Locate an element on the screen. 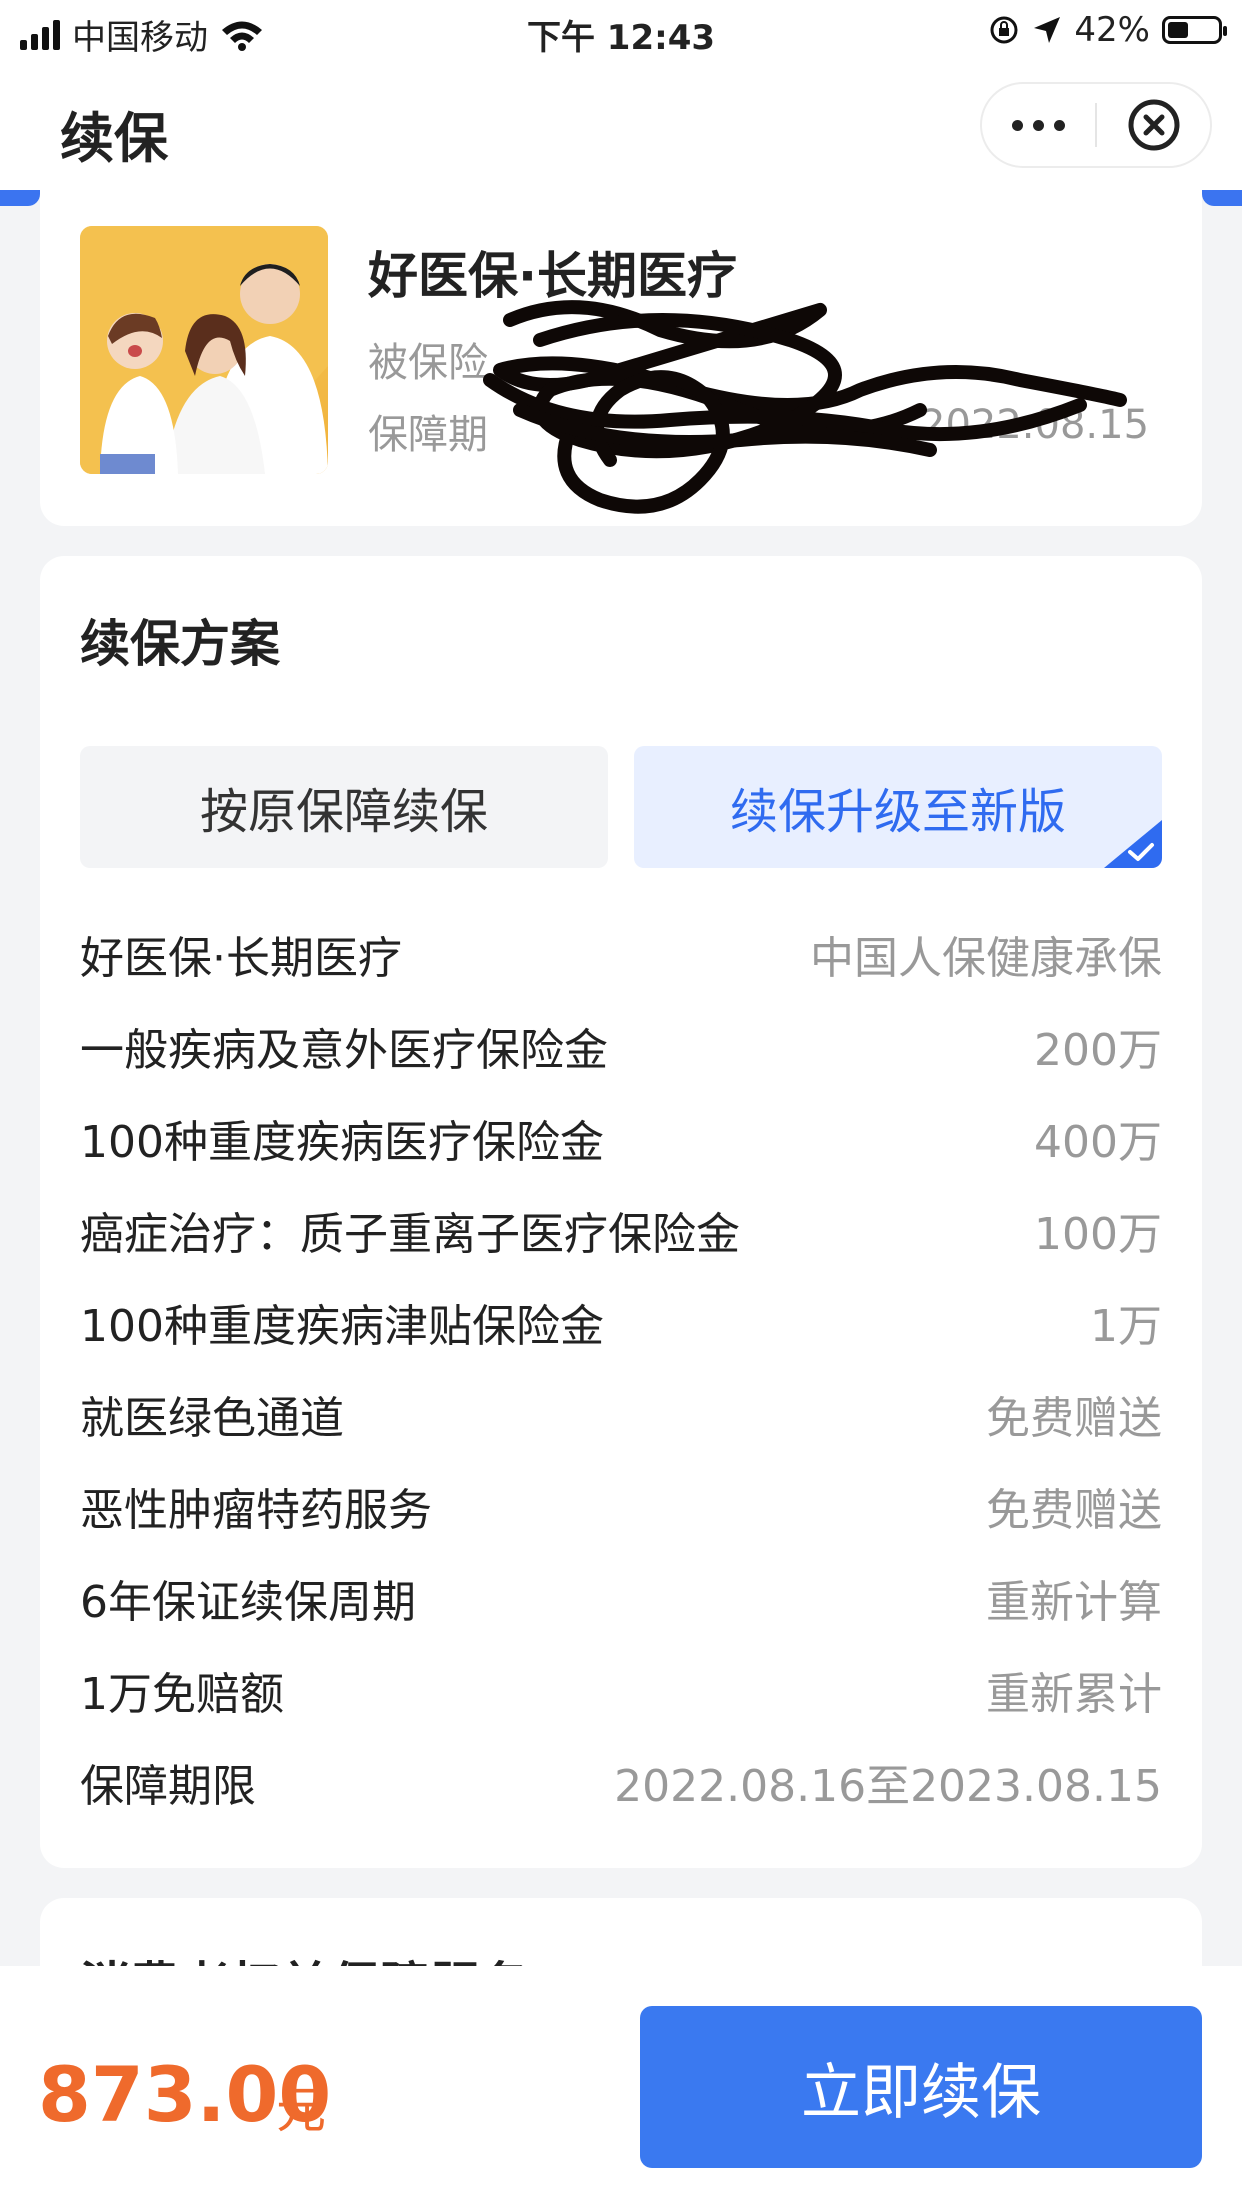  status-bar: 中国移动 下午 12:43 42% is located at coordinates (621, 32).